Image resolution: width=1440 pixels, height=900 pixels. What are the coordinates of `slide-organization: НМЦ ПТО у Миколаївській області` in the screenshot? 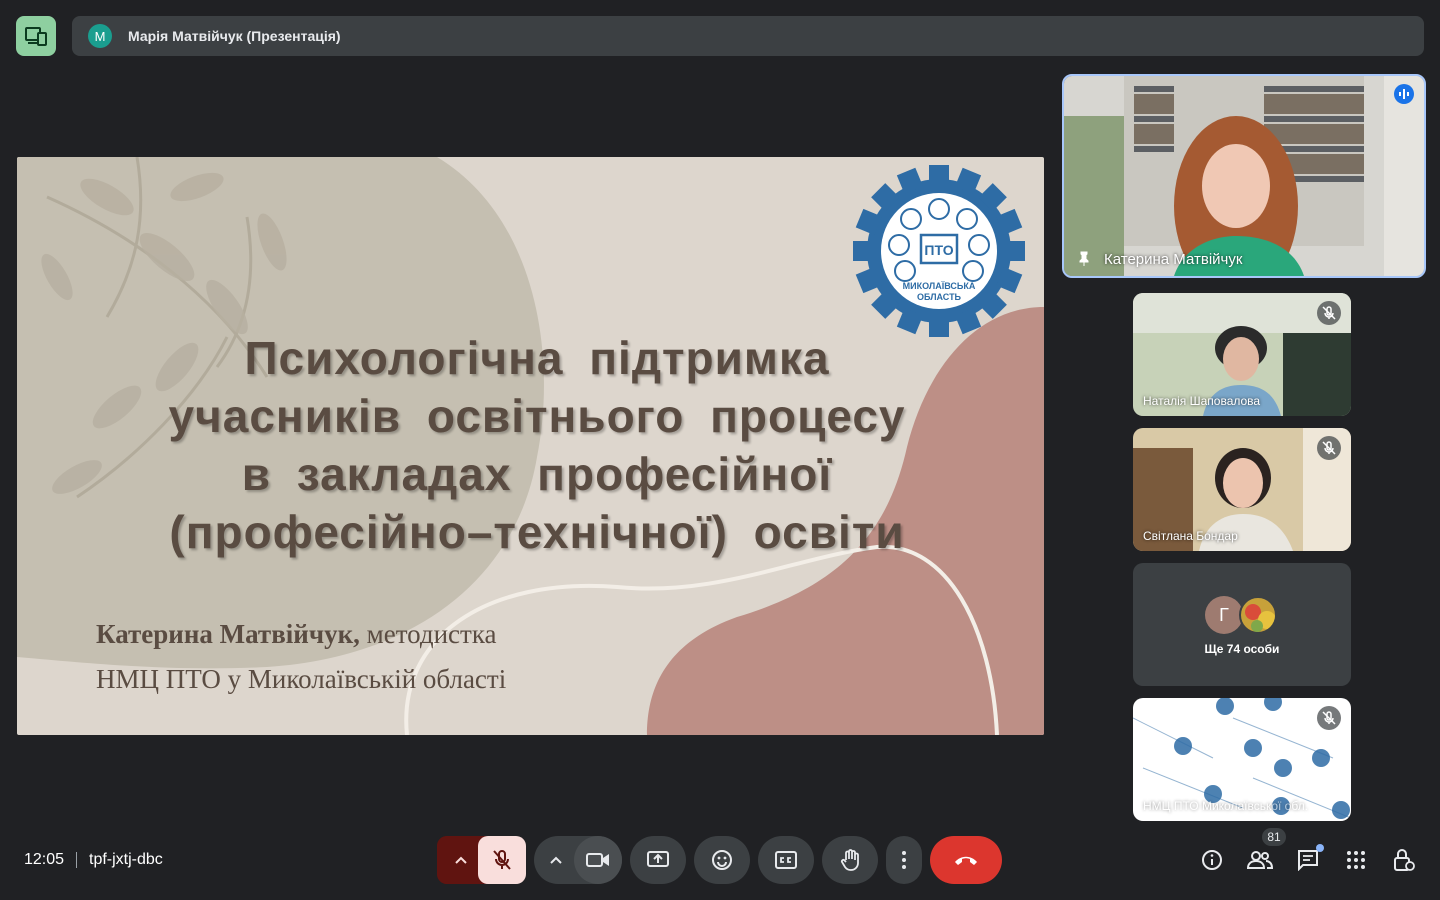 It's located at (301, 679).